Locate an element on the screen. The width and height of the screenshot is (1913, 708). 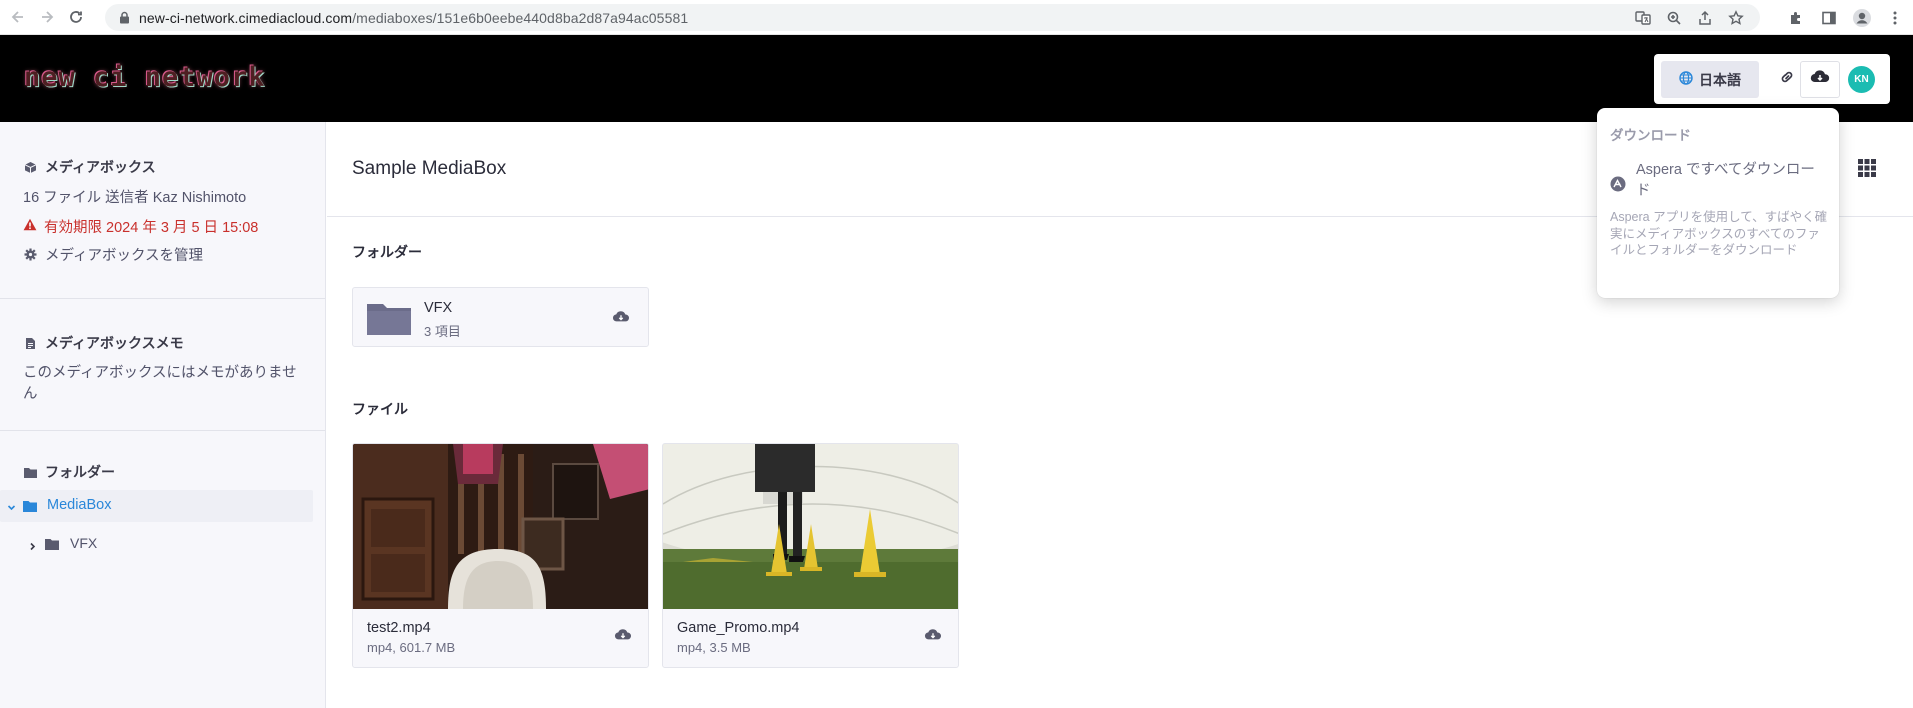
chevron-right-icon is located at coordinates (32, 547).